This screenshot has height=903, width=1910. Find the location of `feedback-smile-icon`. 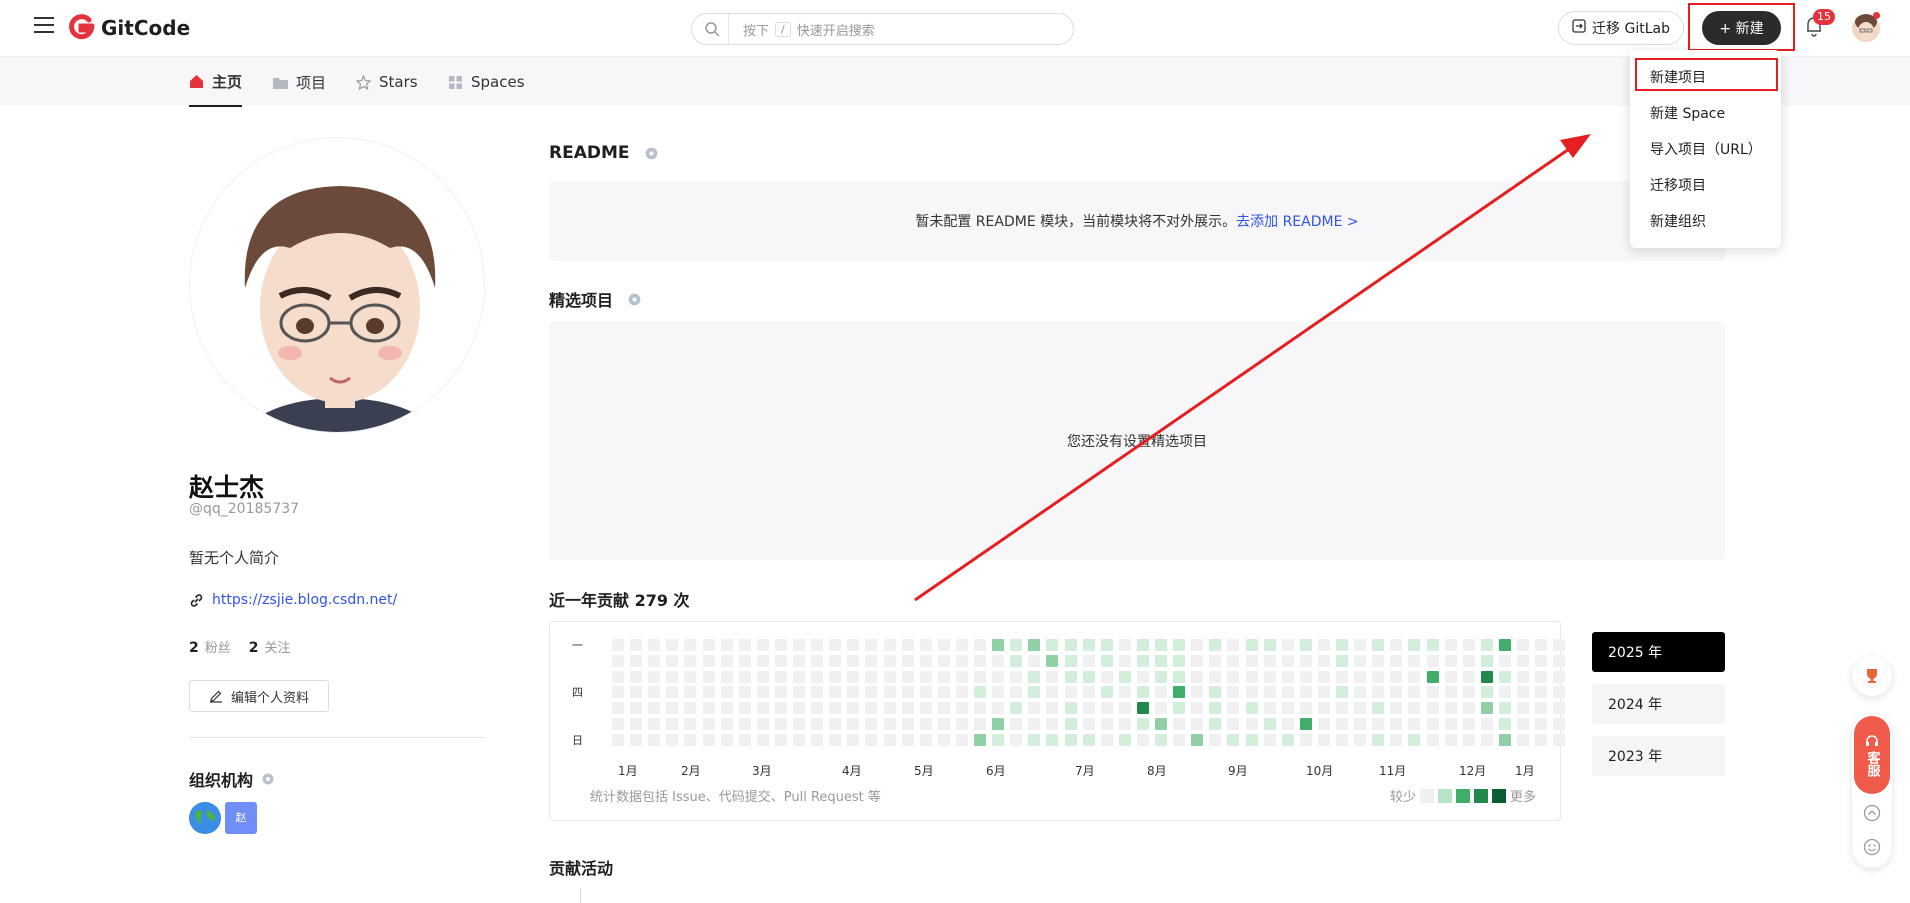

feedback-smile-icon is located at coordinates (1872, 847).